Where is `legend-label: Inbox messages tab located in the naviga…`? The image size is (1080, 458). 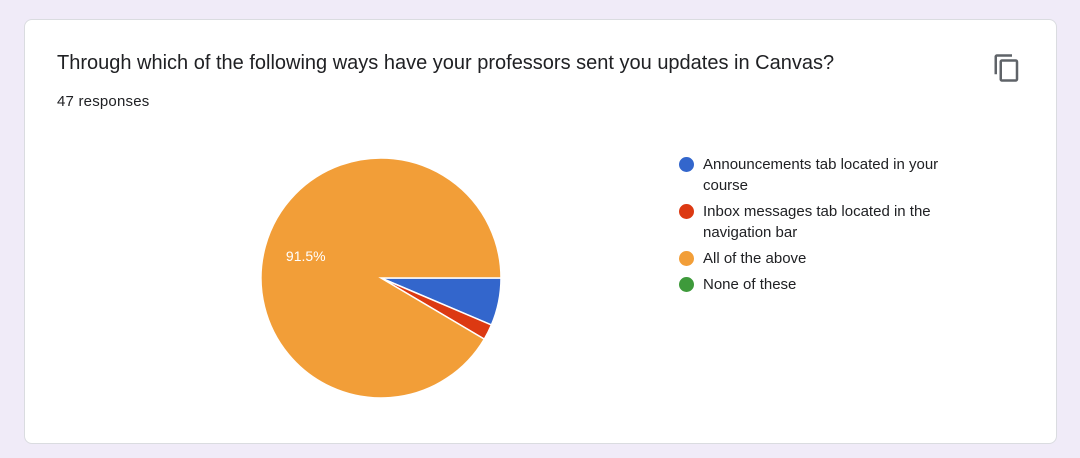
legend-label: Inbox messages tab located in the naviga… is located at coordinates (817, 222).